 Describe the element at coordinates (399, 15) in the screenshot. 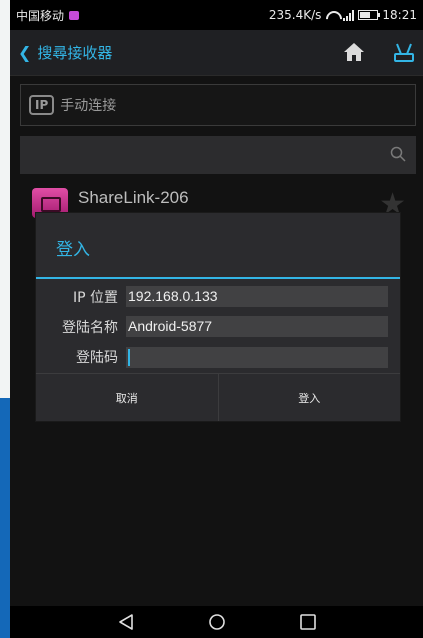

I see `clock: 18:21` at that location.